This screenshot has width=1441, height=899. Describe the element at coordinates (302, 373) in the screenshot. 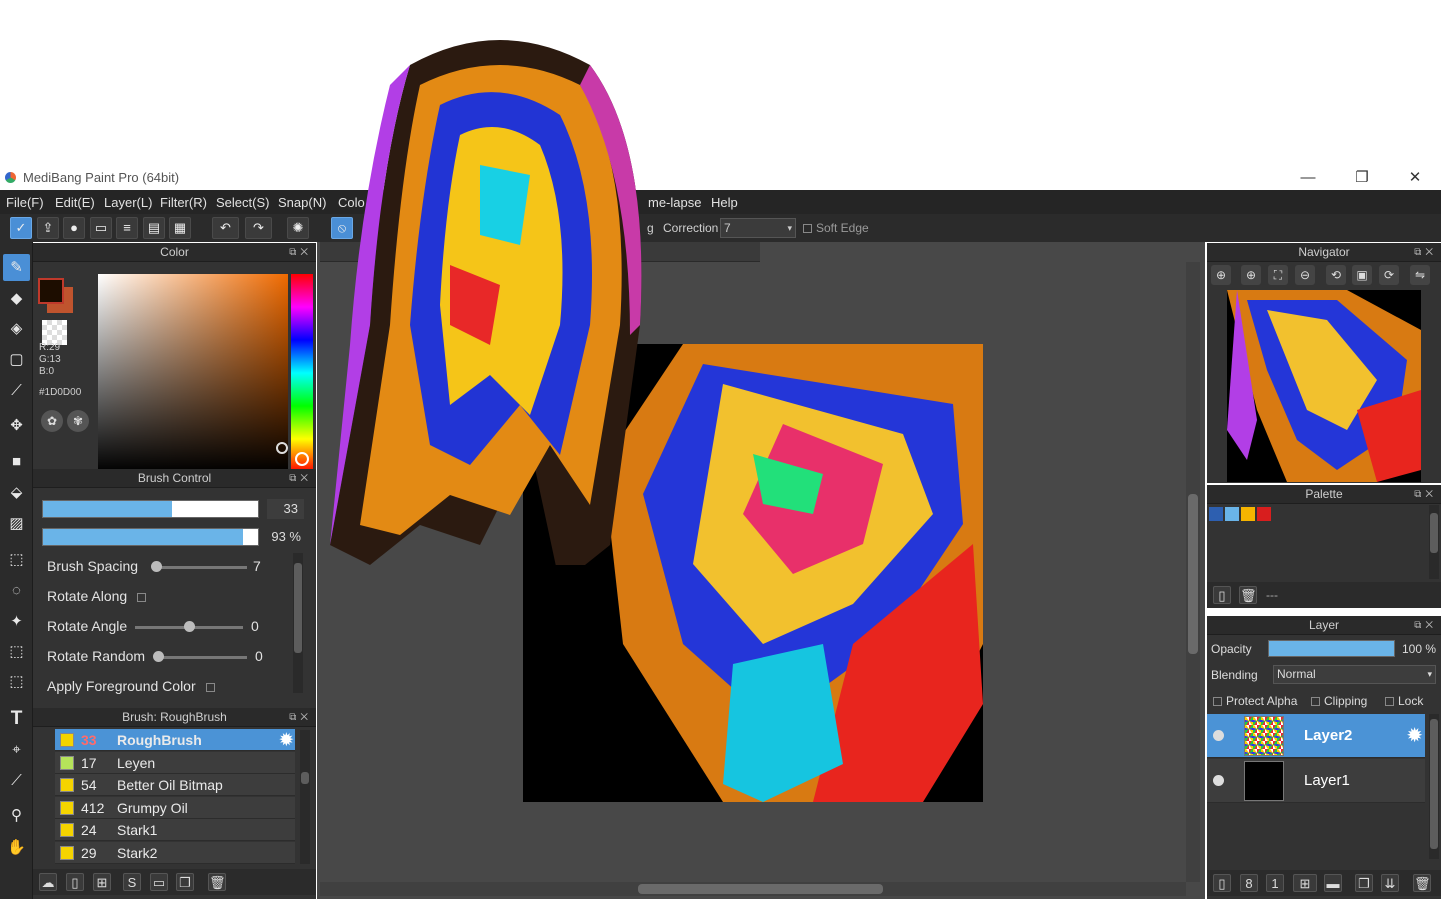

I see `hue-slider` at that location.